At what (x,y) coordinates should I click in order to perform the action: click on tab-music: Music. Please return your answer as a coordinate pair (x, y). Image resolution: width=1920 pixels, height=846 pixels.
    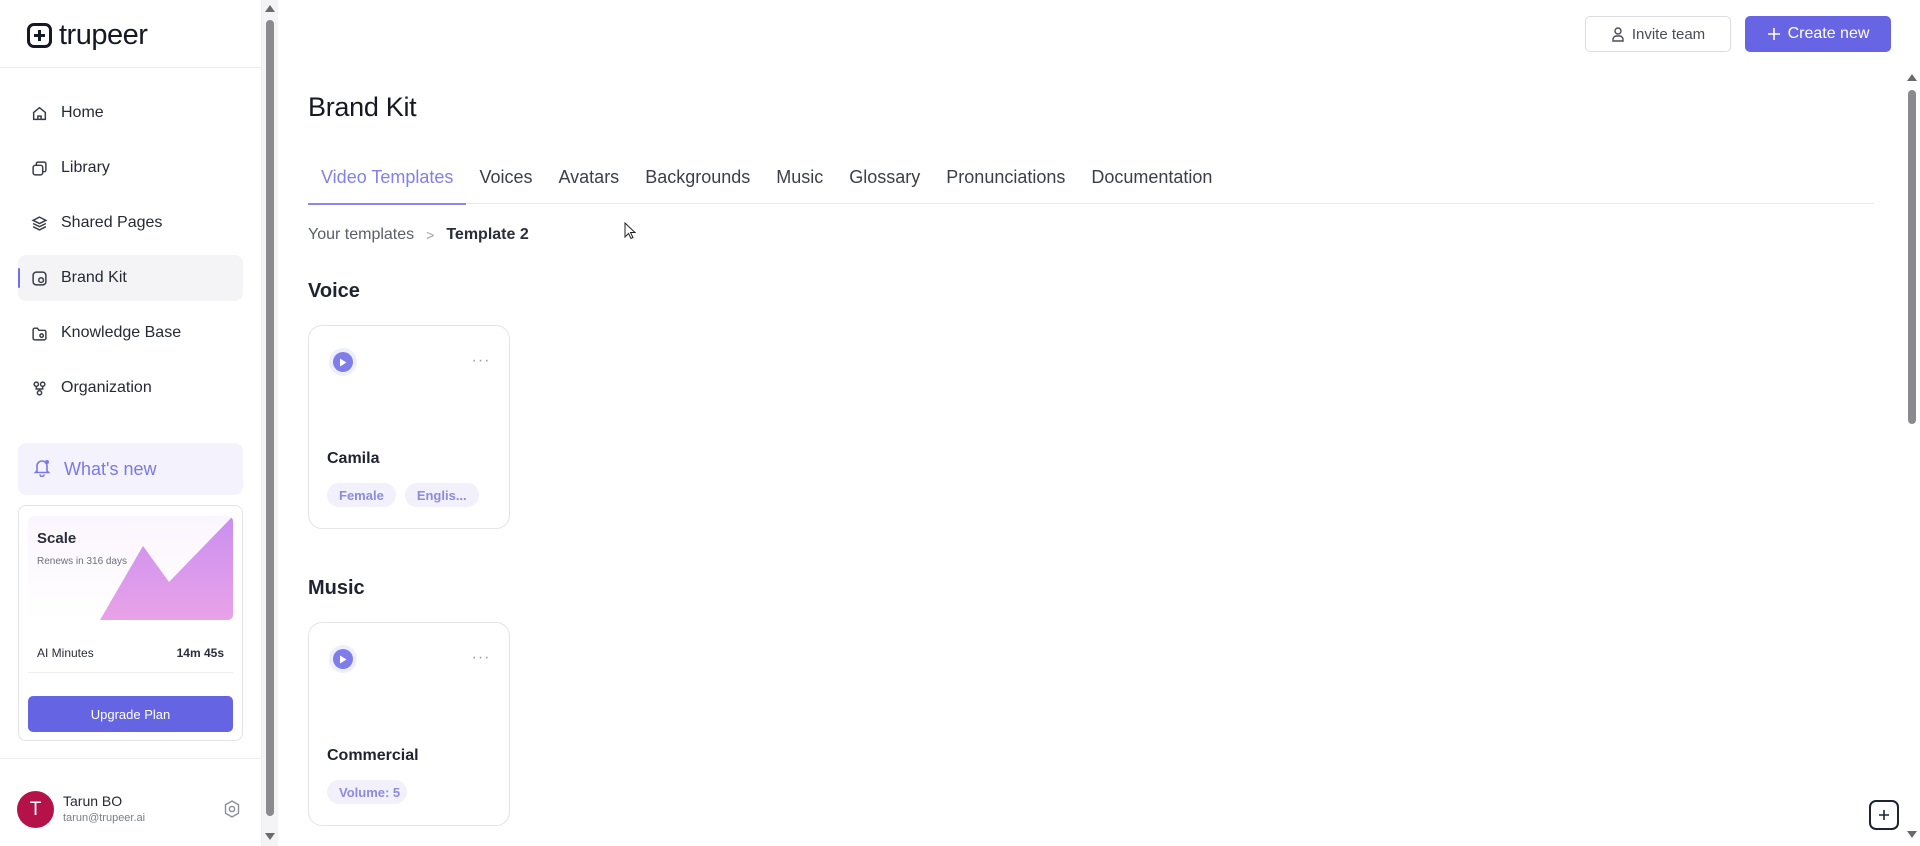
    Looking at the image, I should click on (799, 177).